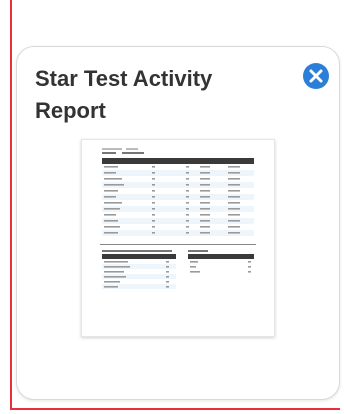 This screenshot has height=414, width=344. I want to click on report-title: Star Test Activity Report, so click(124, 94).